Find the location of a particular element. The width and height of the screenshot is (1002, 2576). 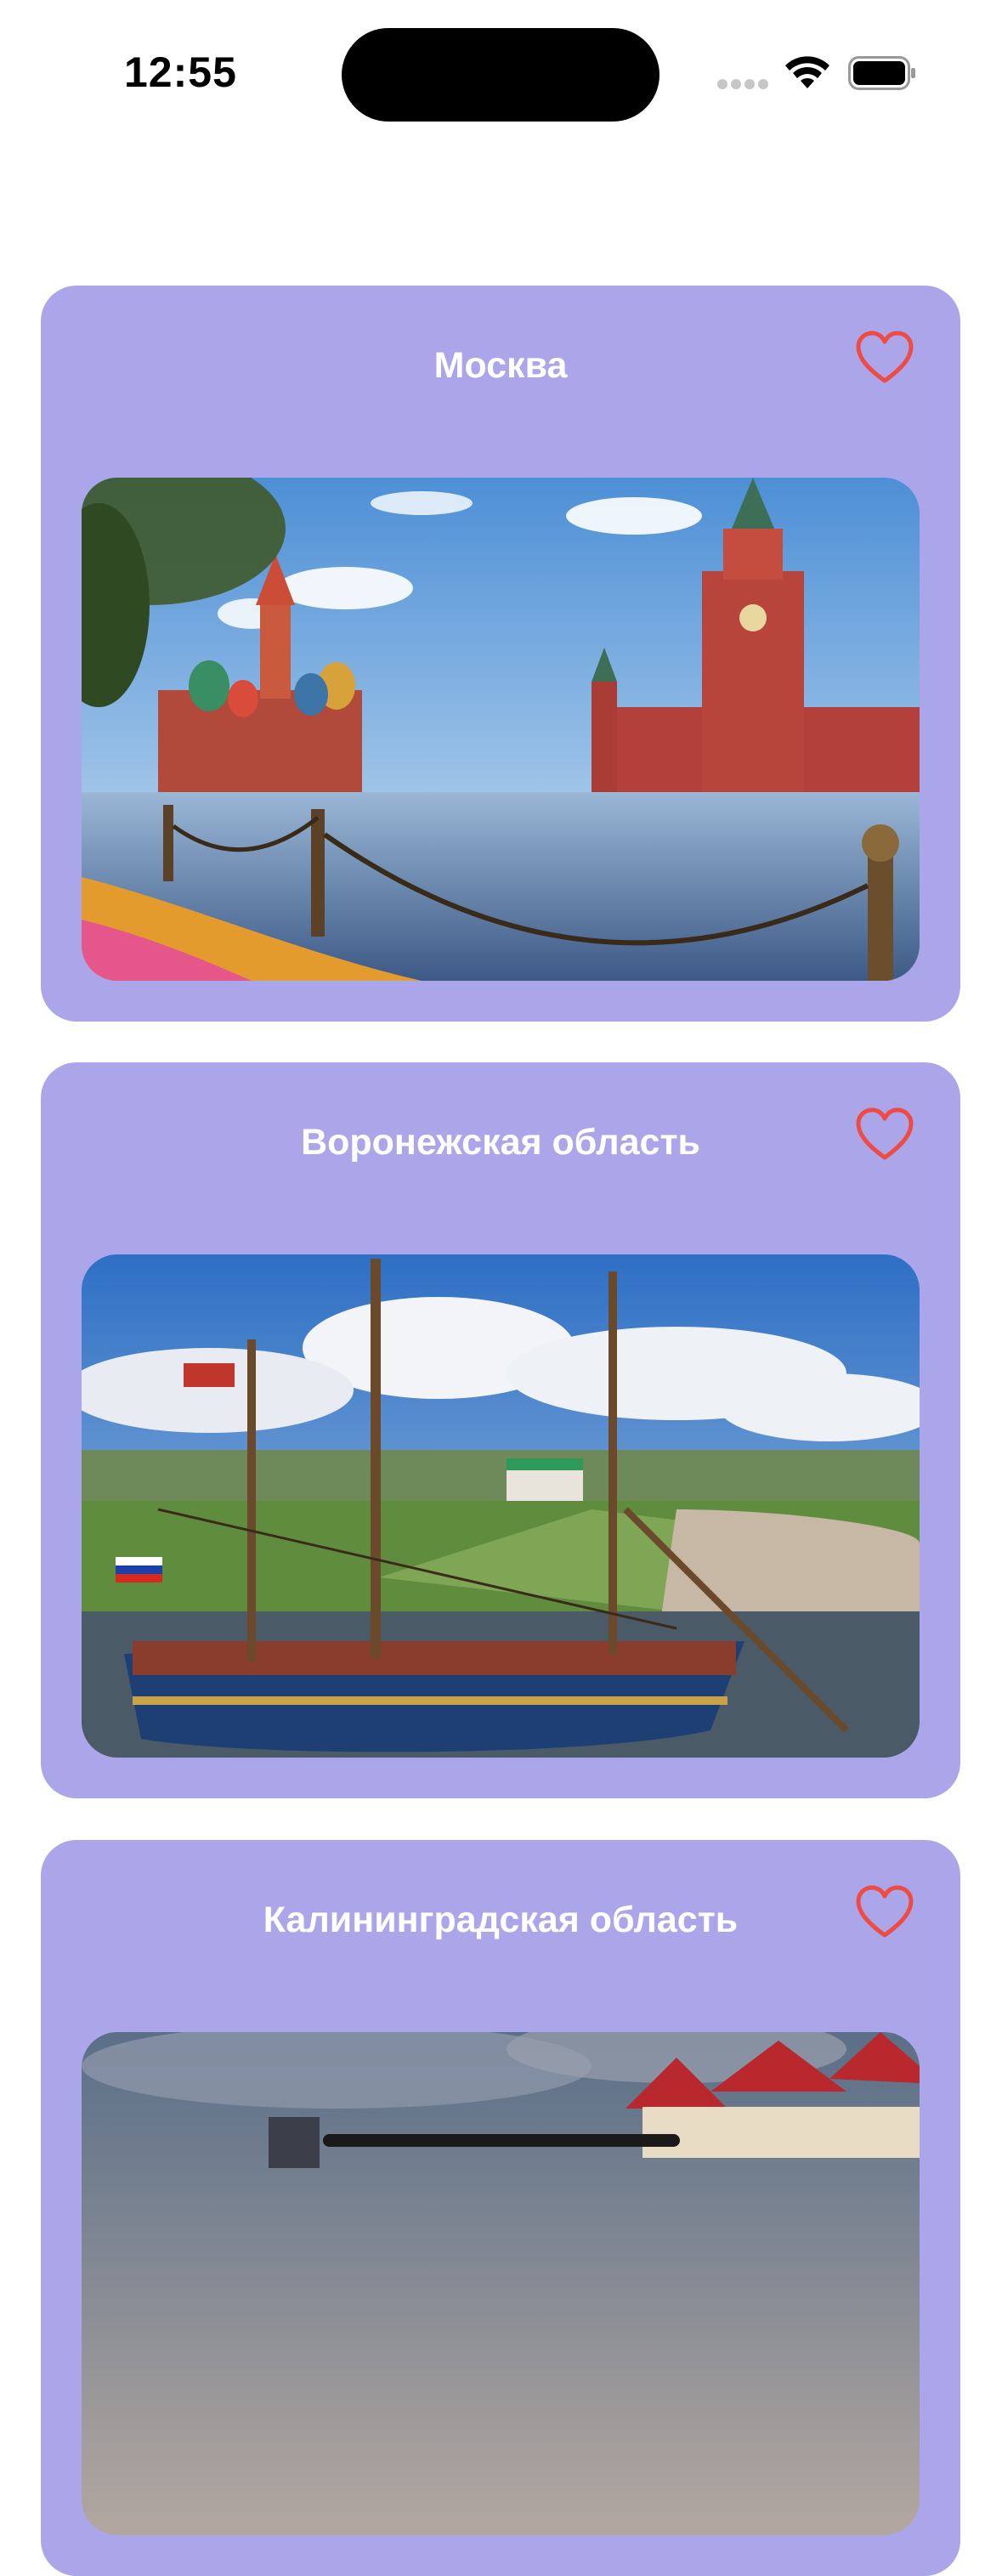

cellular-signal-icon is located at coordinates (742, 85).